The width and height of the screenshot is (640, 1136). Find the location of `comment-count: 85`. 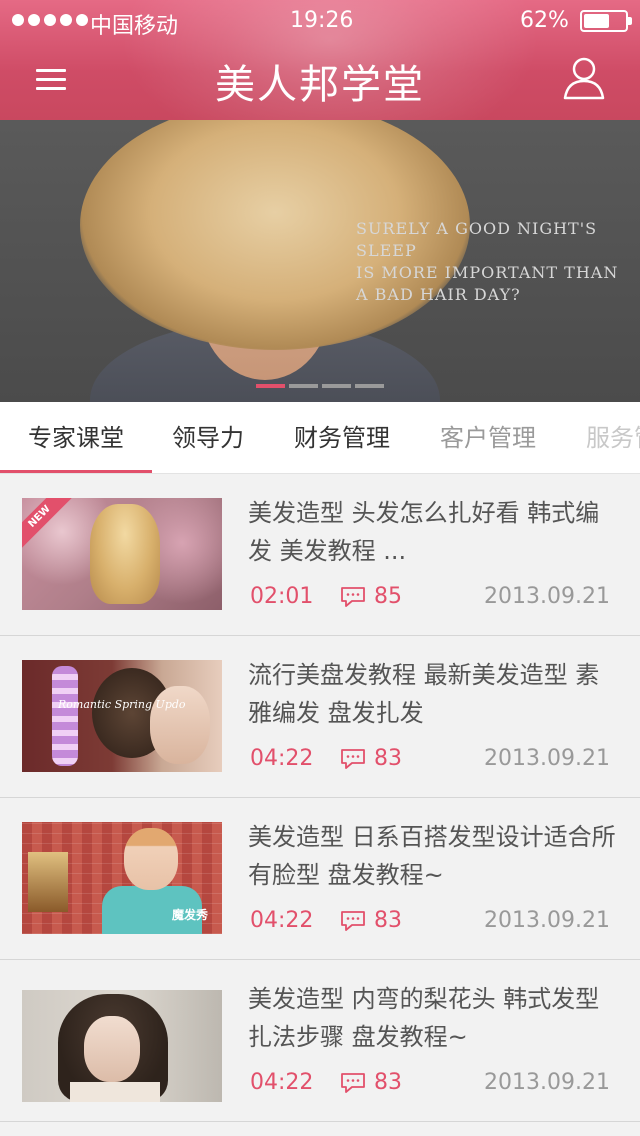

comment-count: 85 is located at coordinates (371, 596).